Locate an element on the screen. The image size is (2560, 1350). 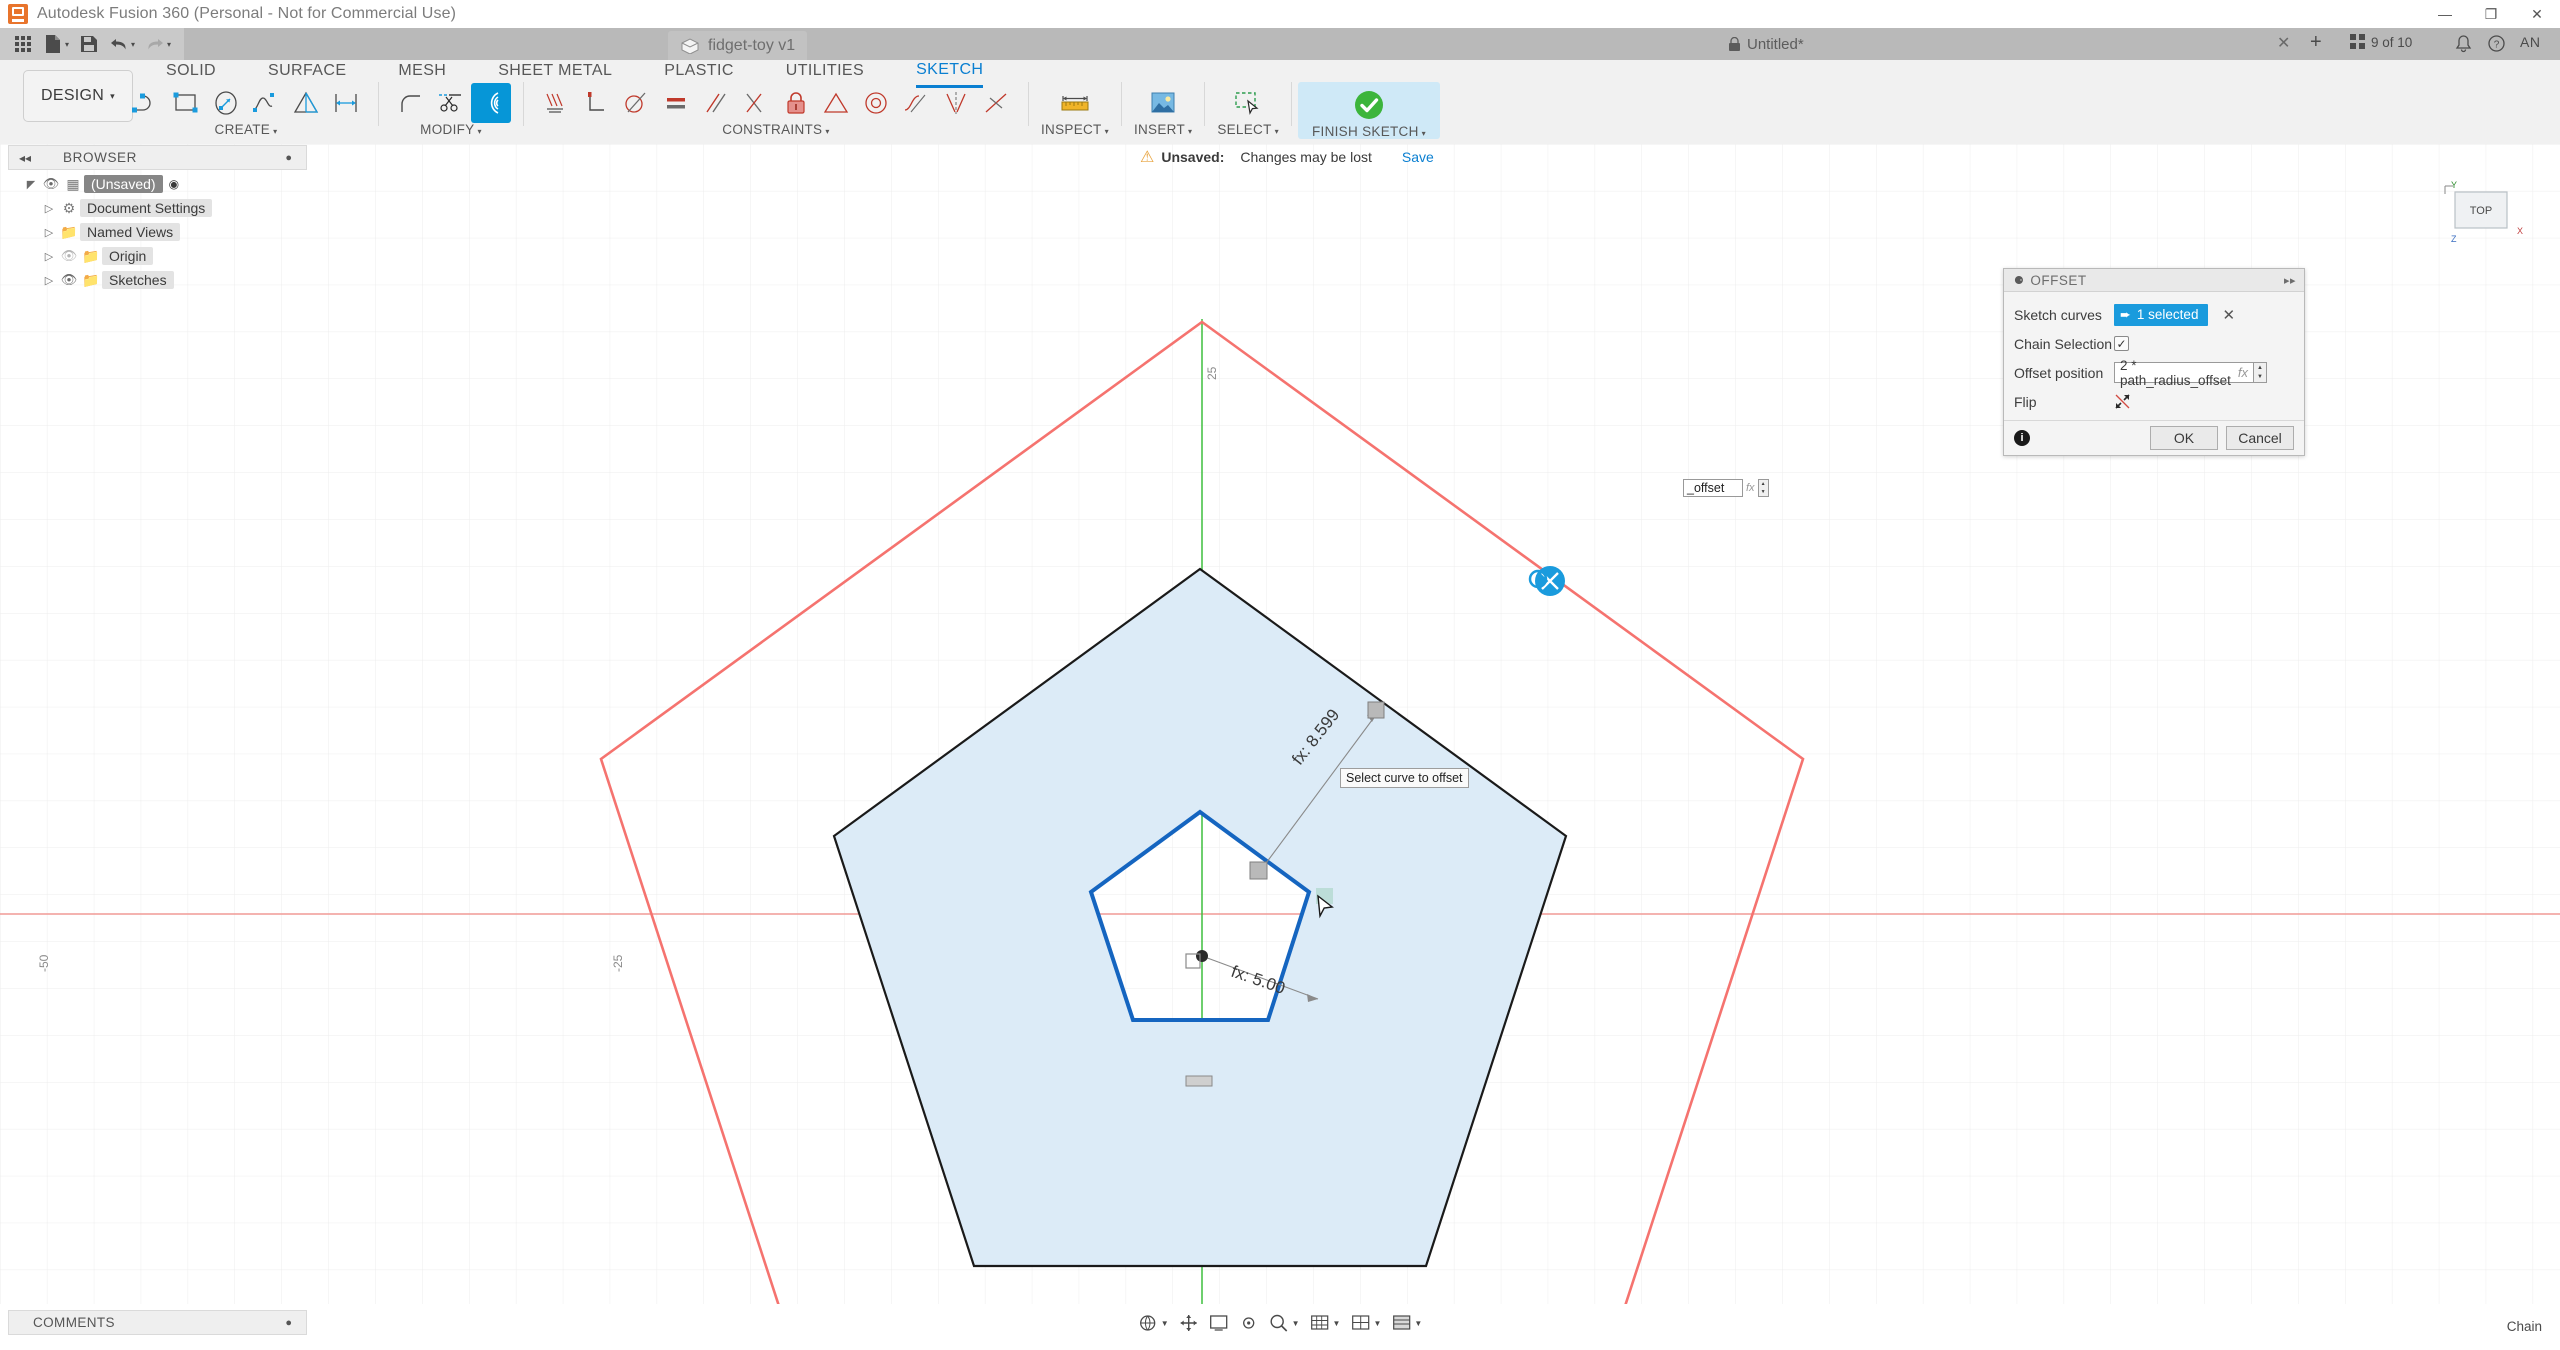
activate-radio-icon: ◉ is located at coordinates (174, 184).